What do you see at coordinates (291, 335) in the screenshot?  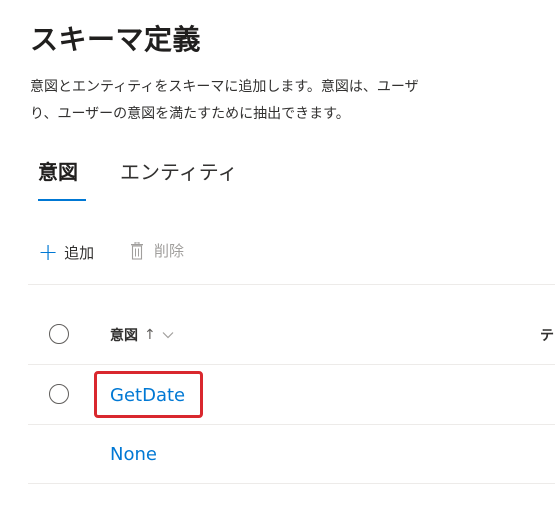 I see `table-header: 意図 ↑ テ` at bounding box center [291, 335].